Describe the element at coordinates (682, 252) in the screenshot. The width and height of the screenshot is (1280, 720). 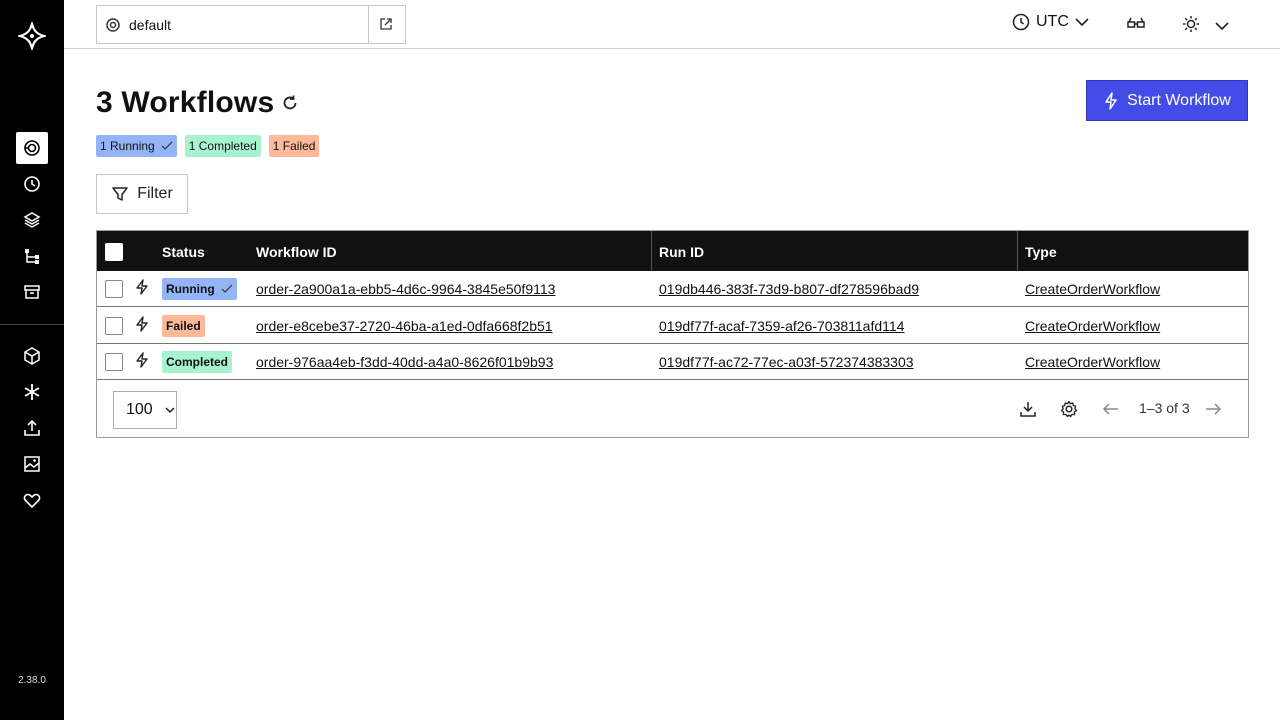
I see `header-run-id: Run ID` at that location.